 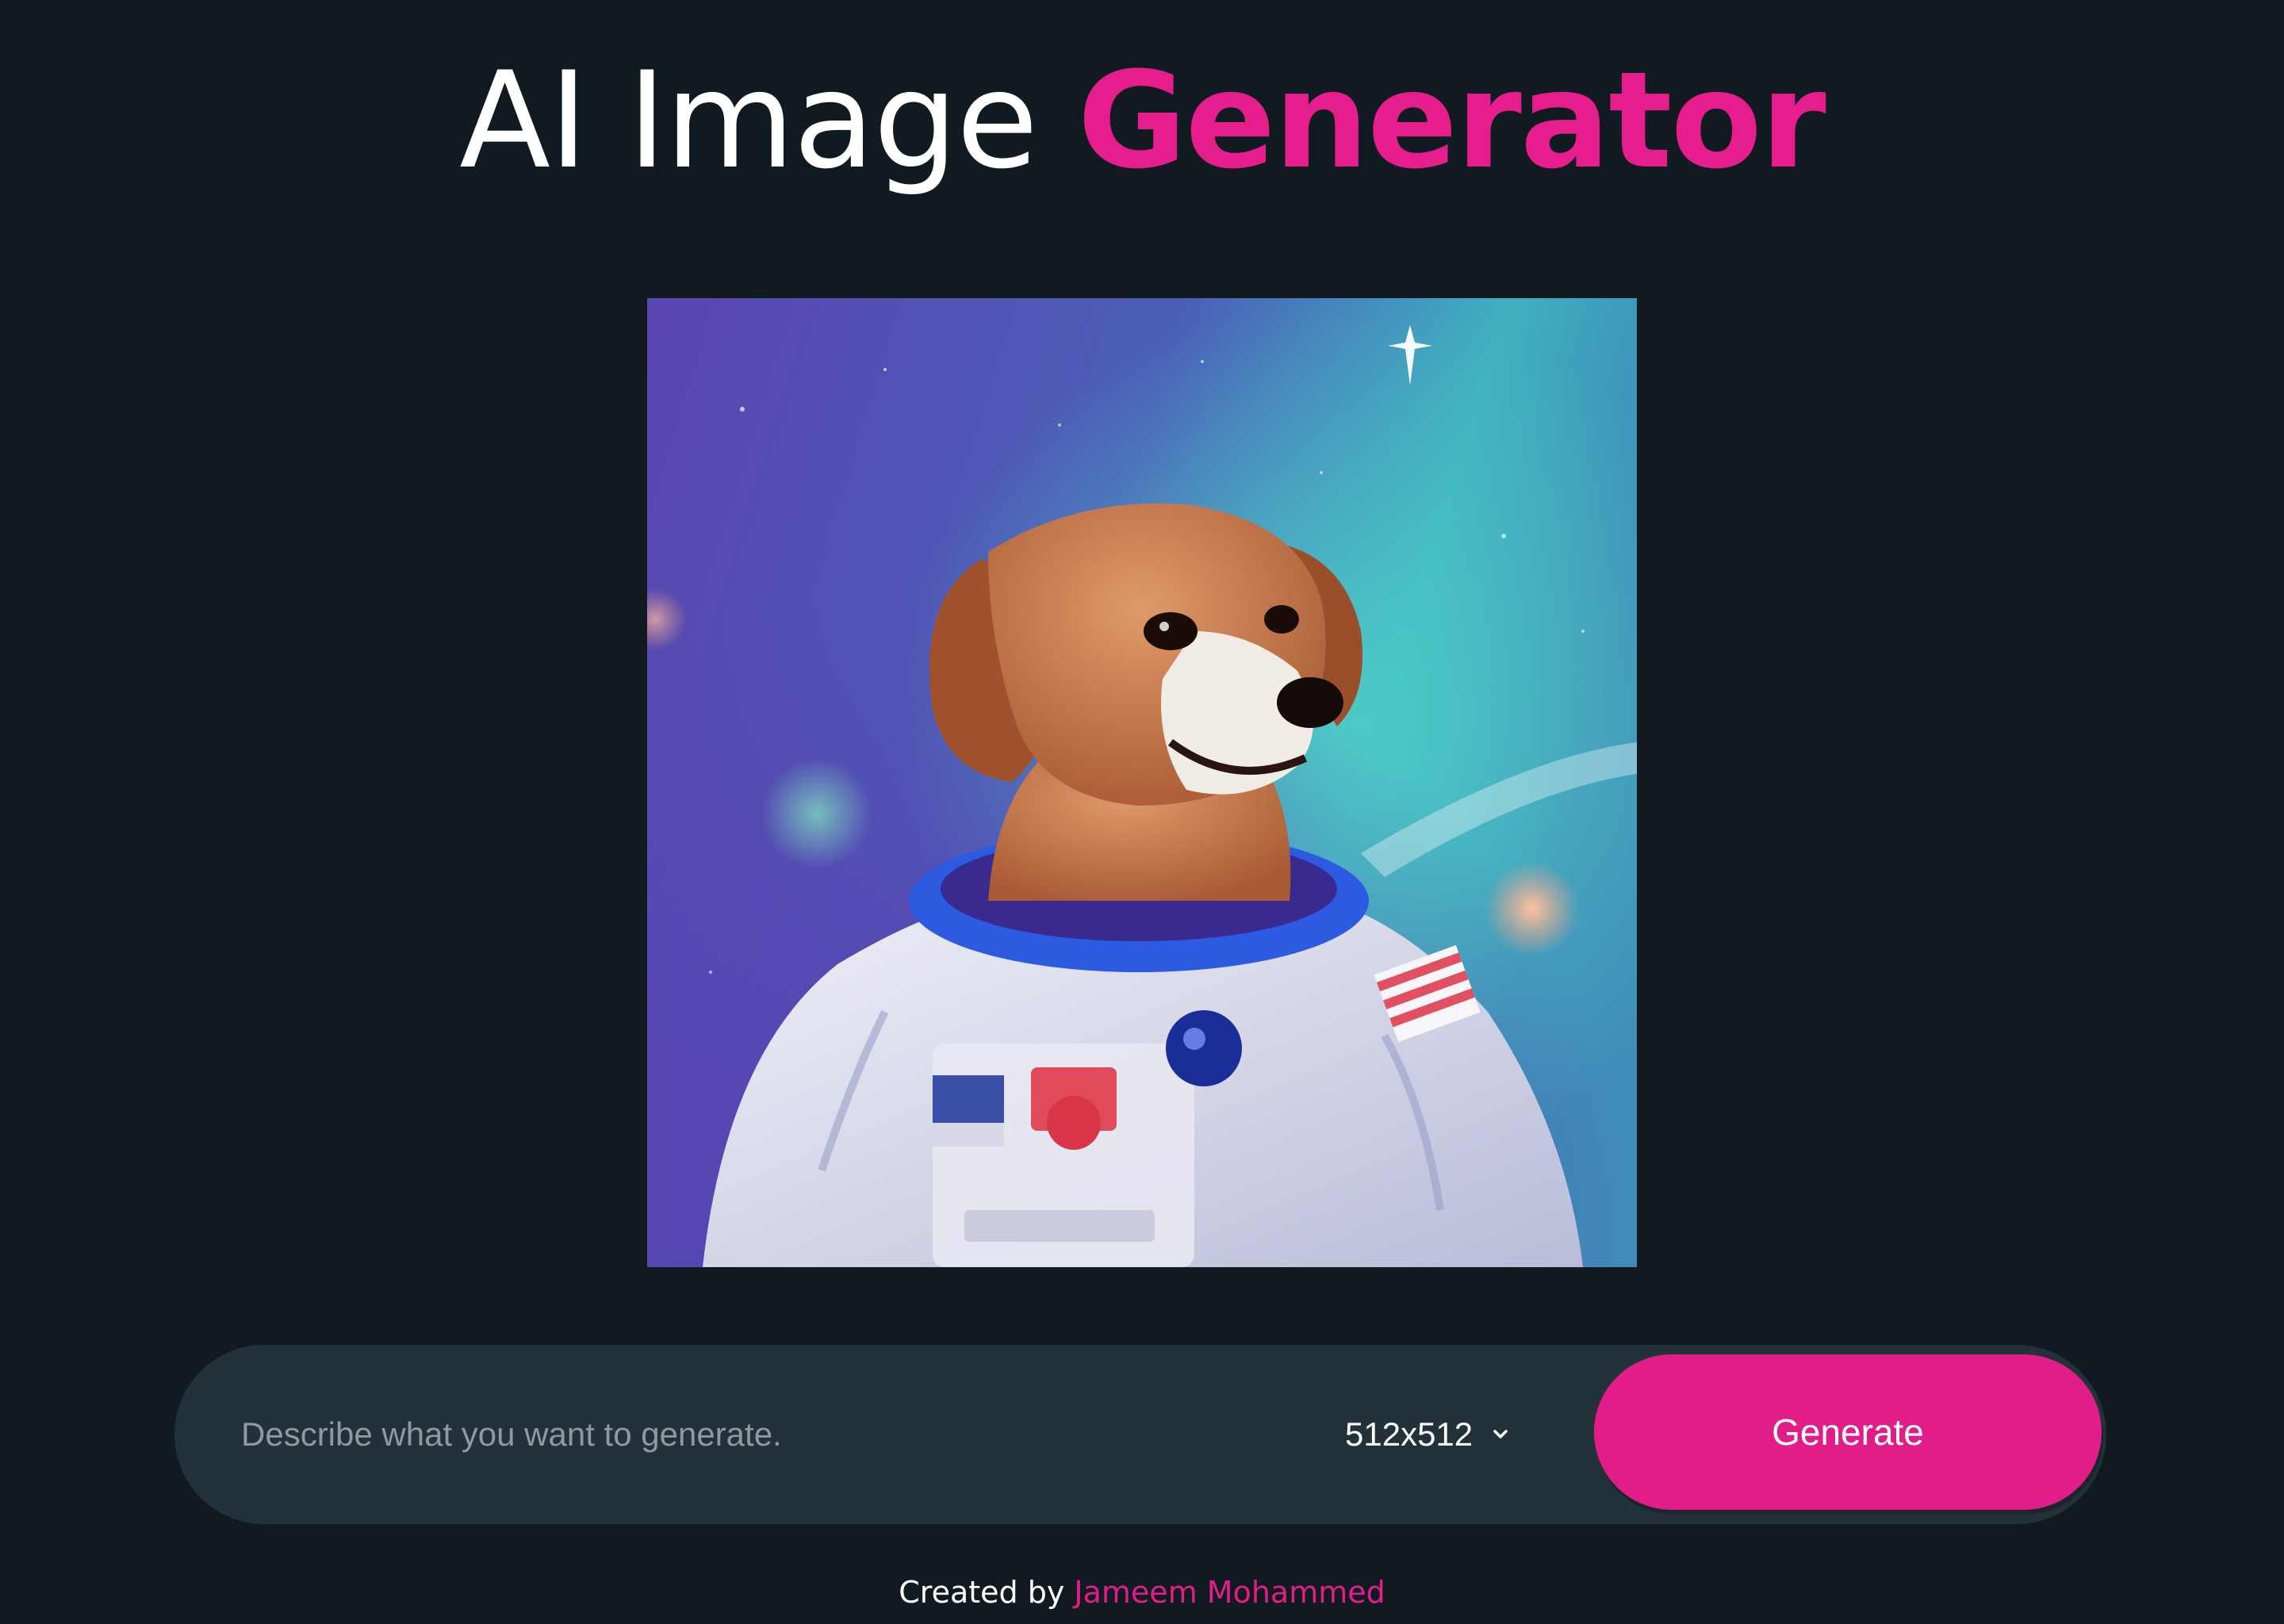 I want to click on prompt-form: 512x512 Generate, so click(x=1140, y=1434).